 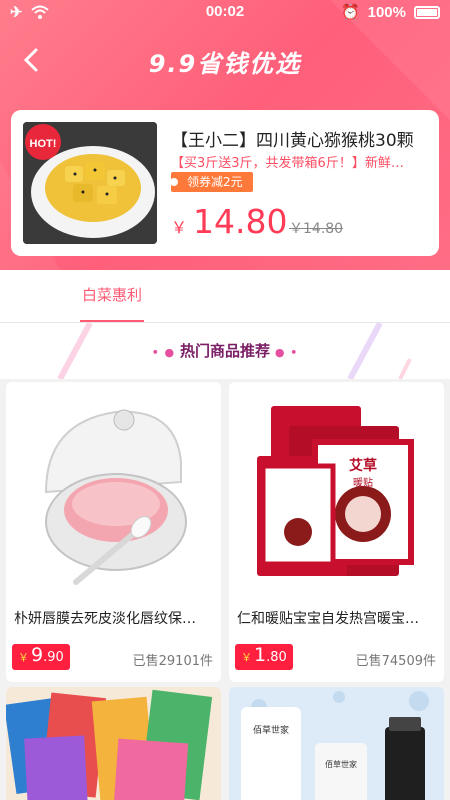 What do you see at coordinates (240, 221) in the screenshot?
I see `deal-price-value: 14.80` at bounding box center [240, 221].